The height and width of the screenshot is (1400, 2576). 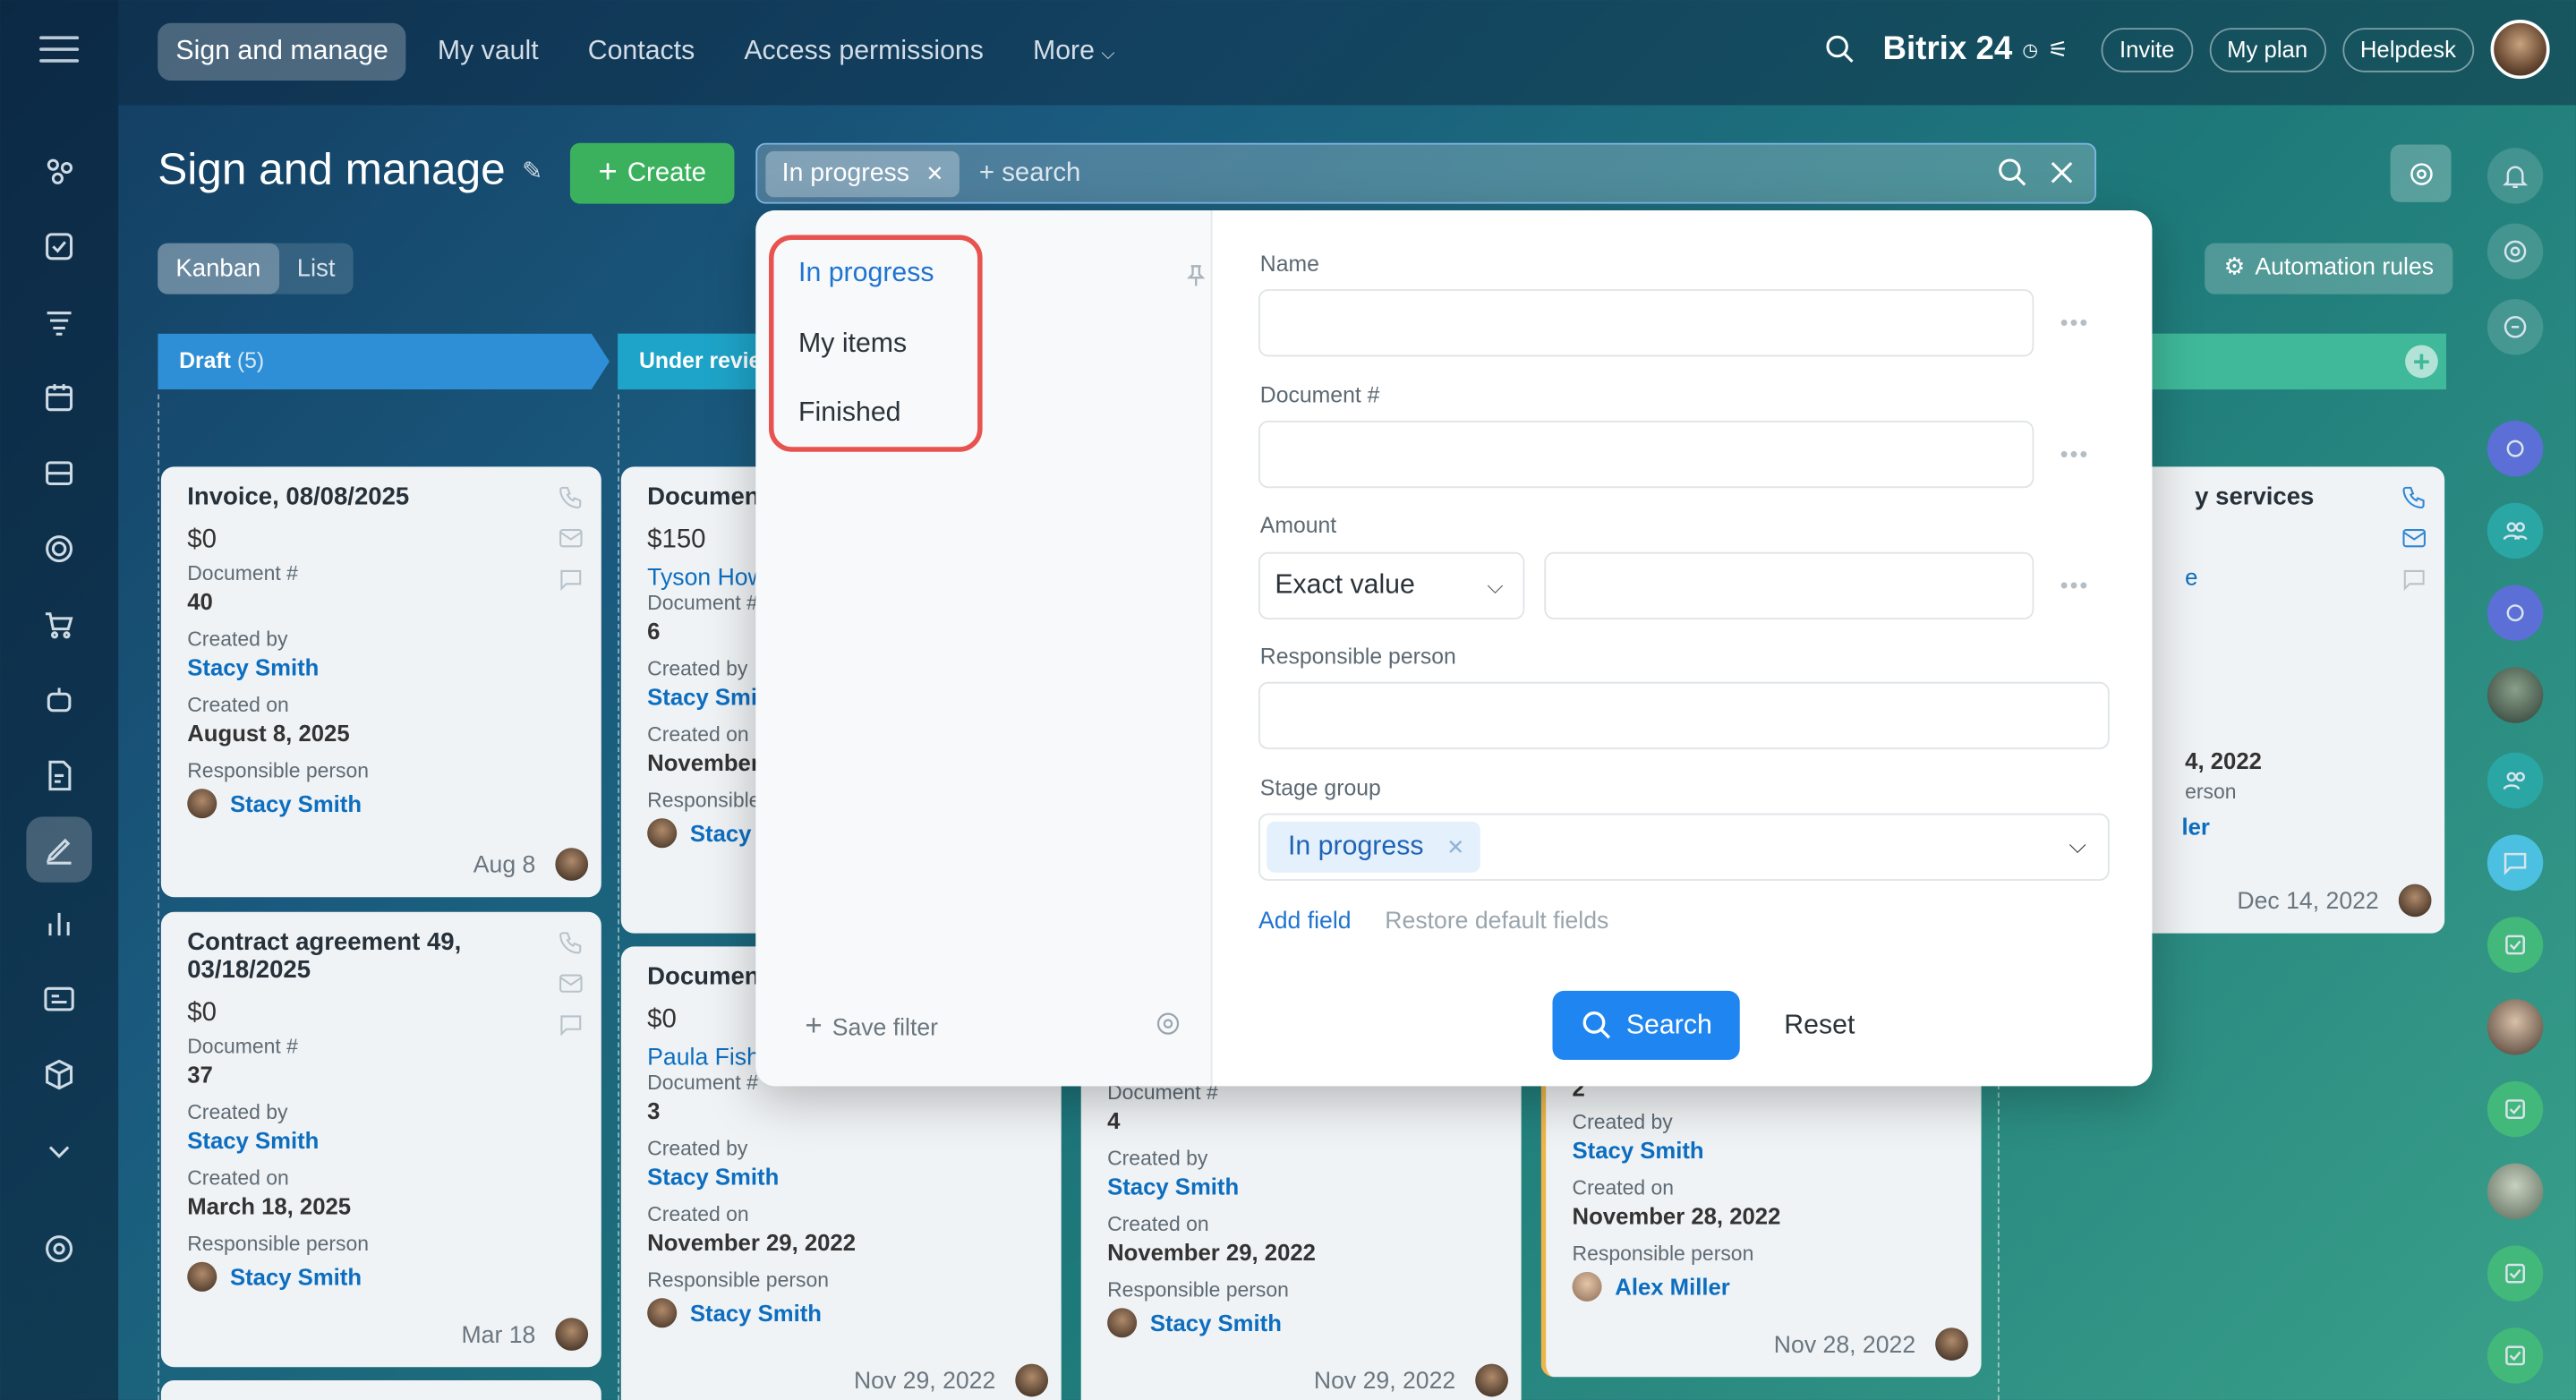 What do you see at coordinates (2421, 362) in the screenshot?
I see `add-column-icon: +` at bounding box center [2421, 362].